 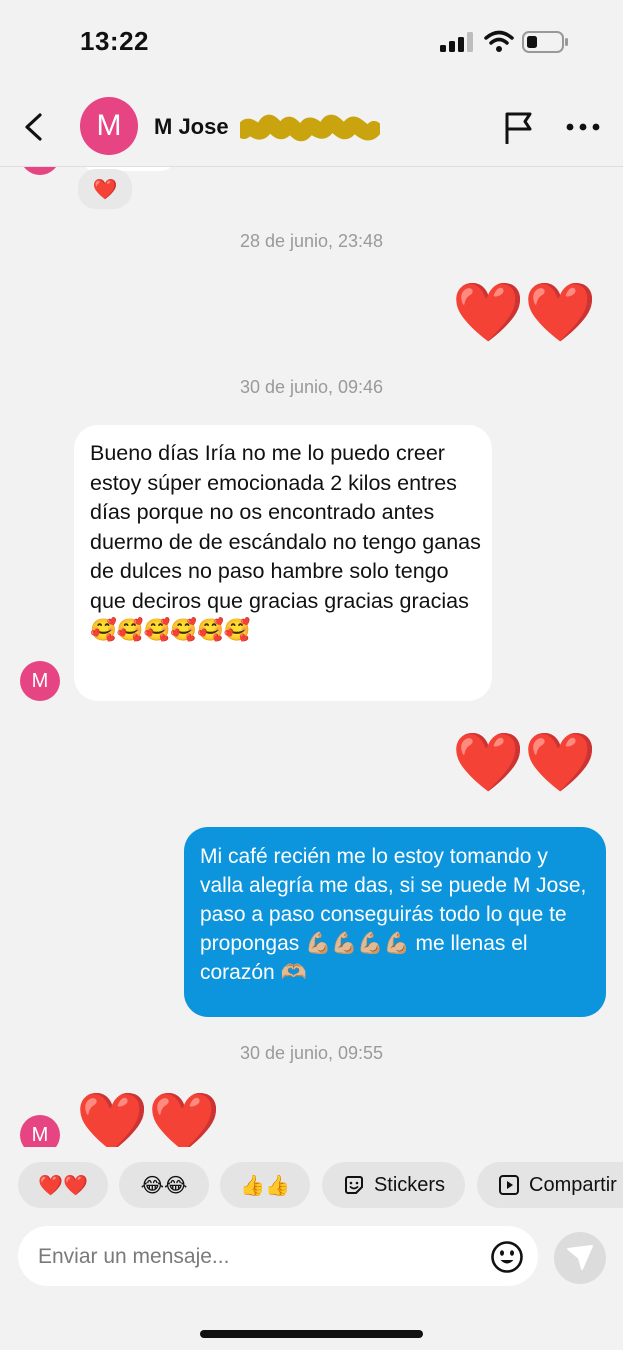 I want to click on share-label: Compartir, so click(x=573, y=1184).